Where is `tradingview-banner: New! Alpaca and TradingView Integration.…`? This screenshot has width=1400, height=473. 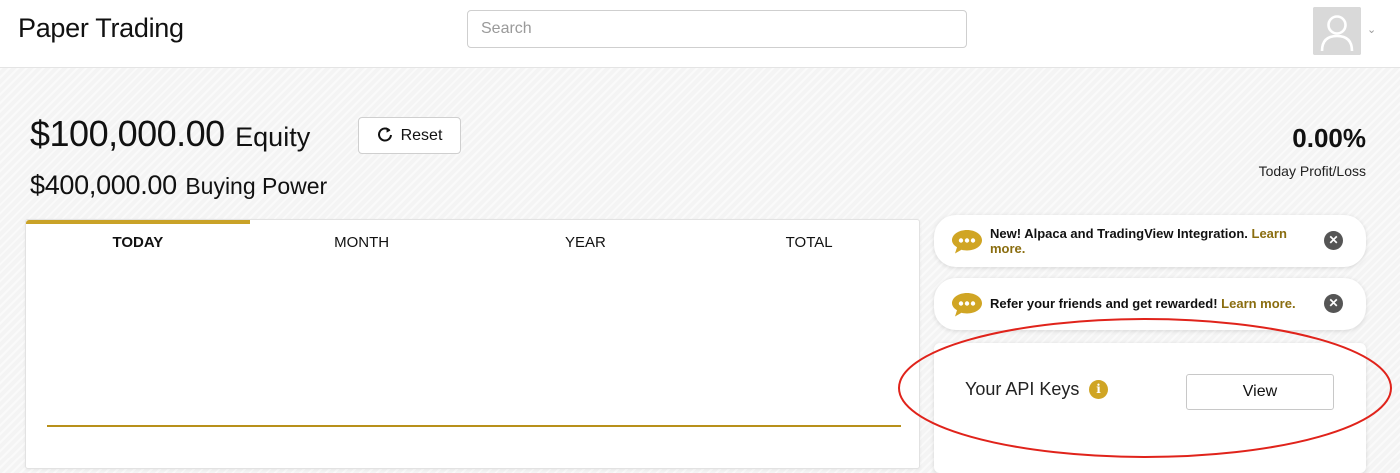
tradingview-banner: New! Alpaca and TradingView Integration.… is located at coordinates (1150, 241).